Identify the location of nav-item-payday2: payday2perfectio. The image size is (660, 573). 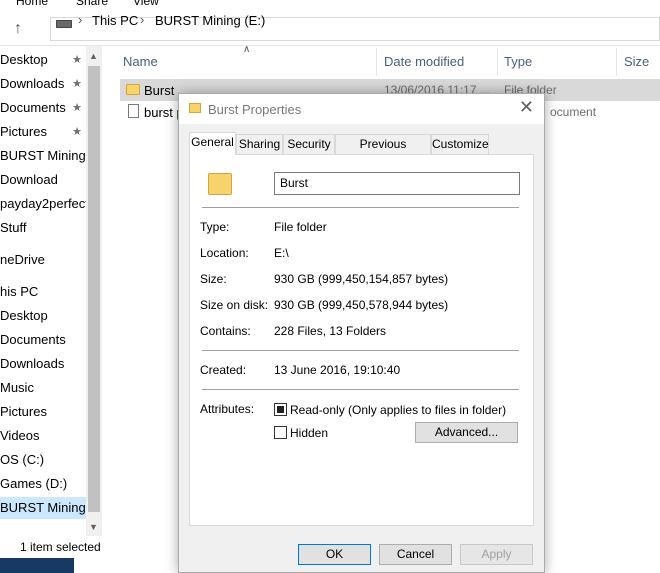
(43, 204).